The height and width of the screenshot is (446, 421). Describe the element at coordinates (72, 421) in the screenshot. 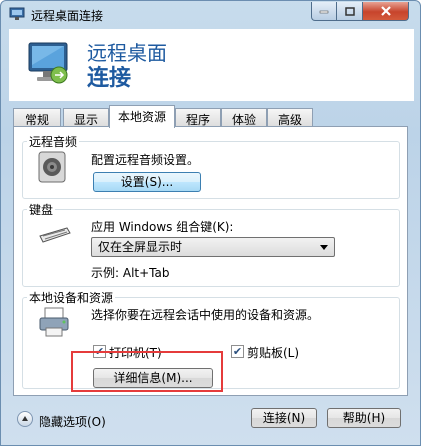

I see `hide-options-link: 隐藏选项(O)` at that location.